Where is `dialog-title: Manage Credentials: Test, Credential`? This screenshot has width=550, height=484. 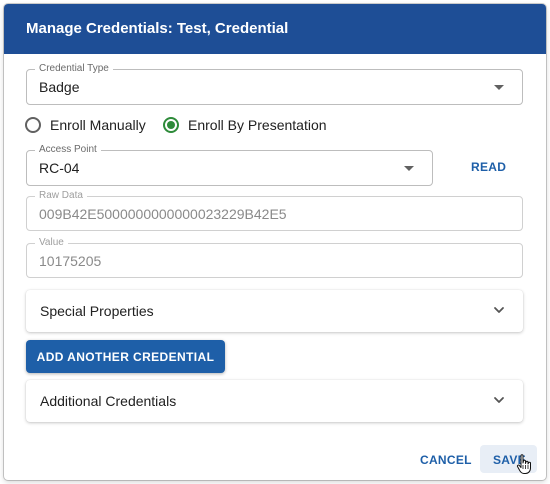 dialog-title: Manage Credentials: Test, Credential is located at coordinates (157, 28).